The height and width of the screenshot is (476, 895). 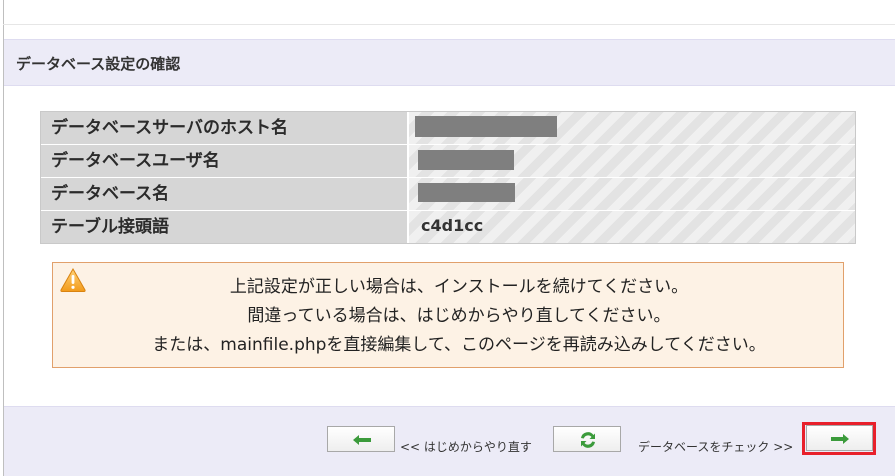 What do you see at coordinates (224, 128) in the screenshot?
I see `settings-label: データベースサーバのホスト名` at bounding box center [224, 128].